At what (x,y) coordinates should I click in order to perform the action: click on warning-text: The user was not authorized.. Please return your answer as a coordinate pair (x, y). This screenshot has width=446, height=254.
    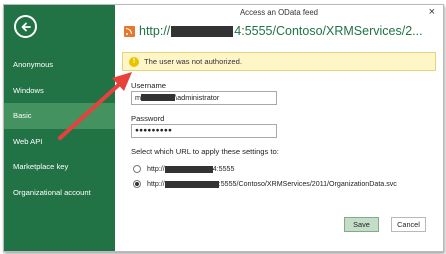
    Looking at the image, I should click on (193, 61).